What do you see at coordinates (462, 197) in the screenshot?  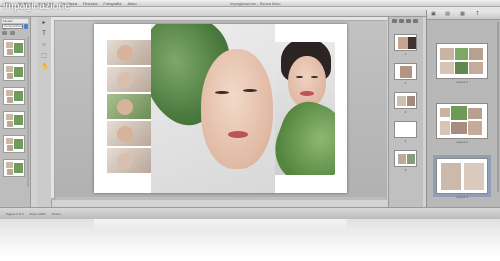 I see `layout-label: Layout 3` at bounding box center [462, 197].